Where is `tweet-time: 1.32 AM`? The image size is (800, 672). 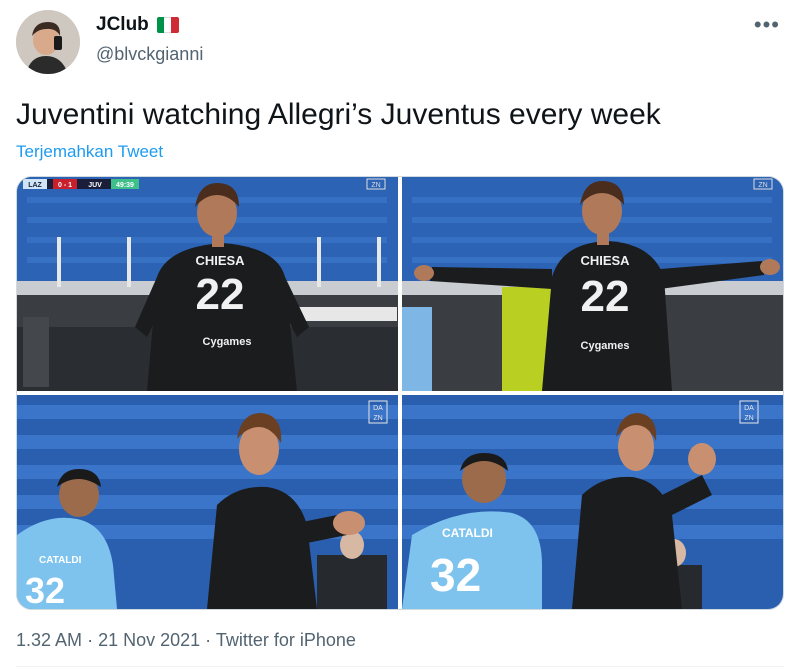 tweet-time: 1.32 AM is located at coordinates (49, 640).